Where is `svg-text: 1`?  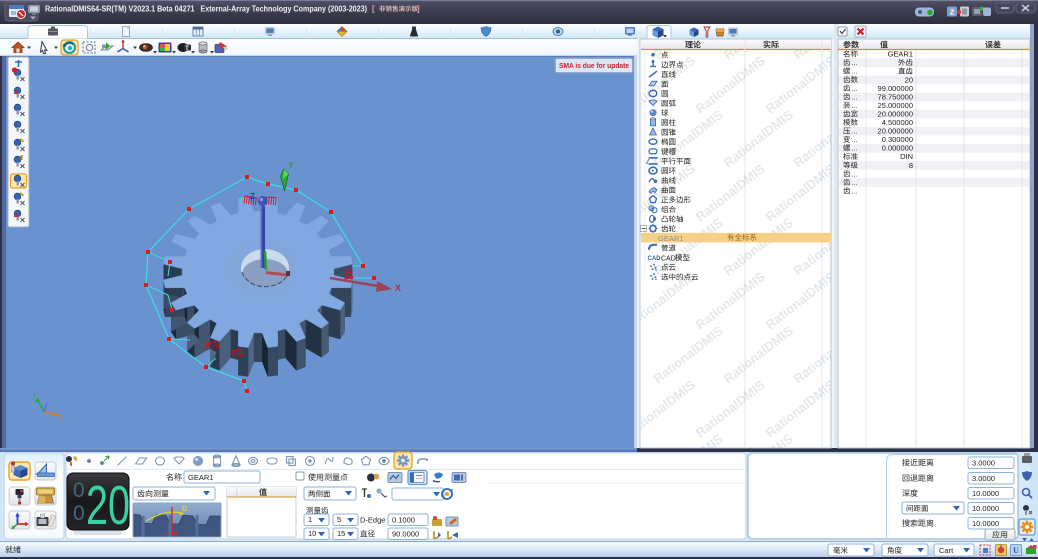 svg-text: 1 is located at coordinates (310, 519).